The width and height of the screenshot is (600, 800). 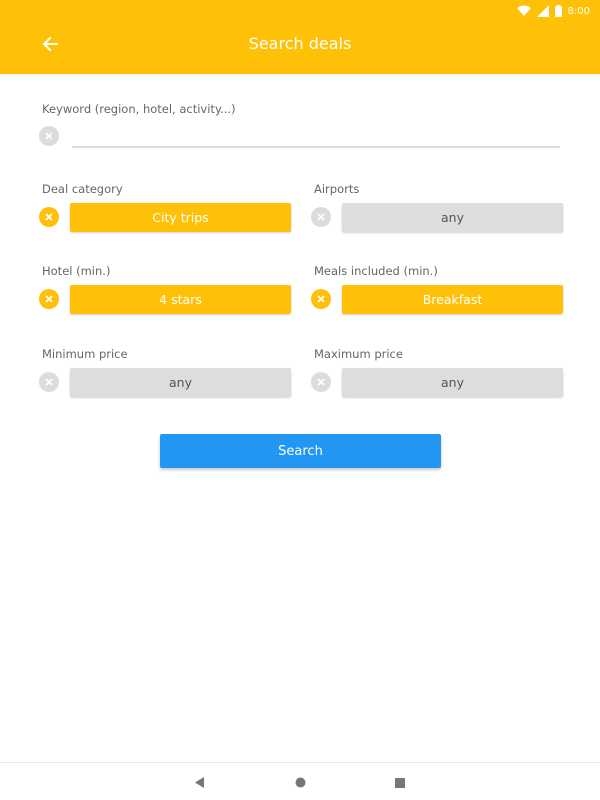 I want to click on airports-label: Airports, so click(x=337, y=189).